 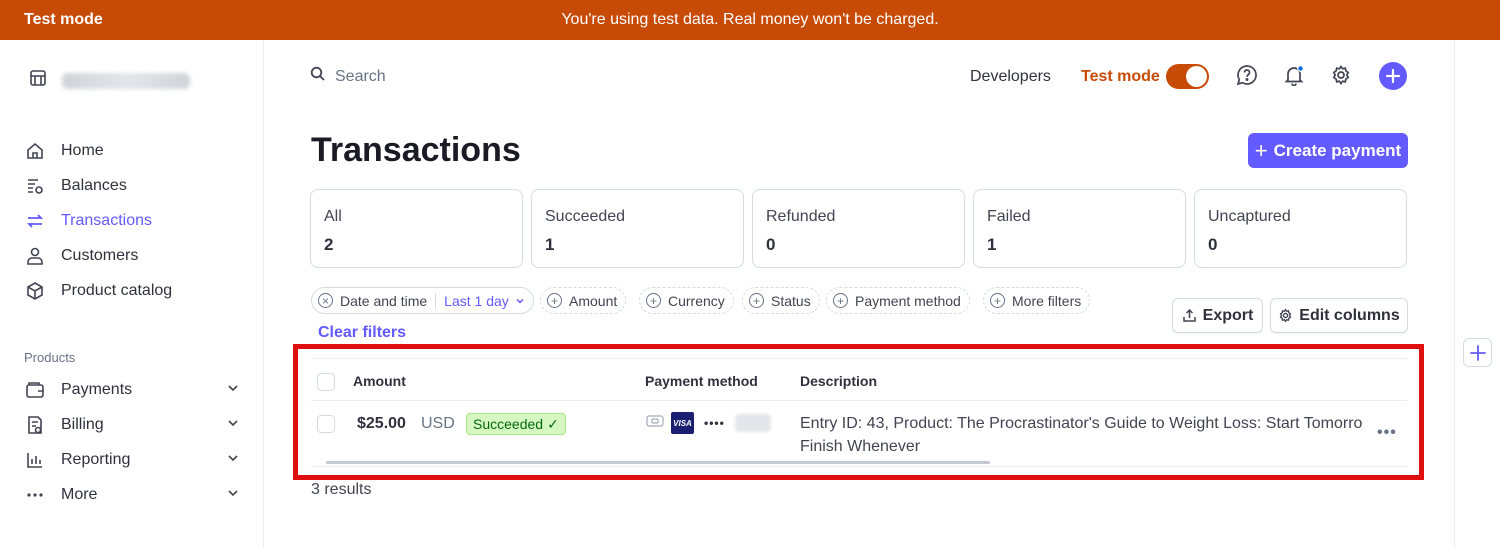 I want to click on card-icon, so click(x=655, y=423).